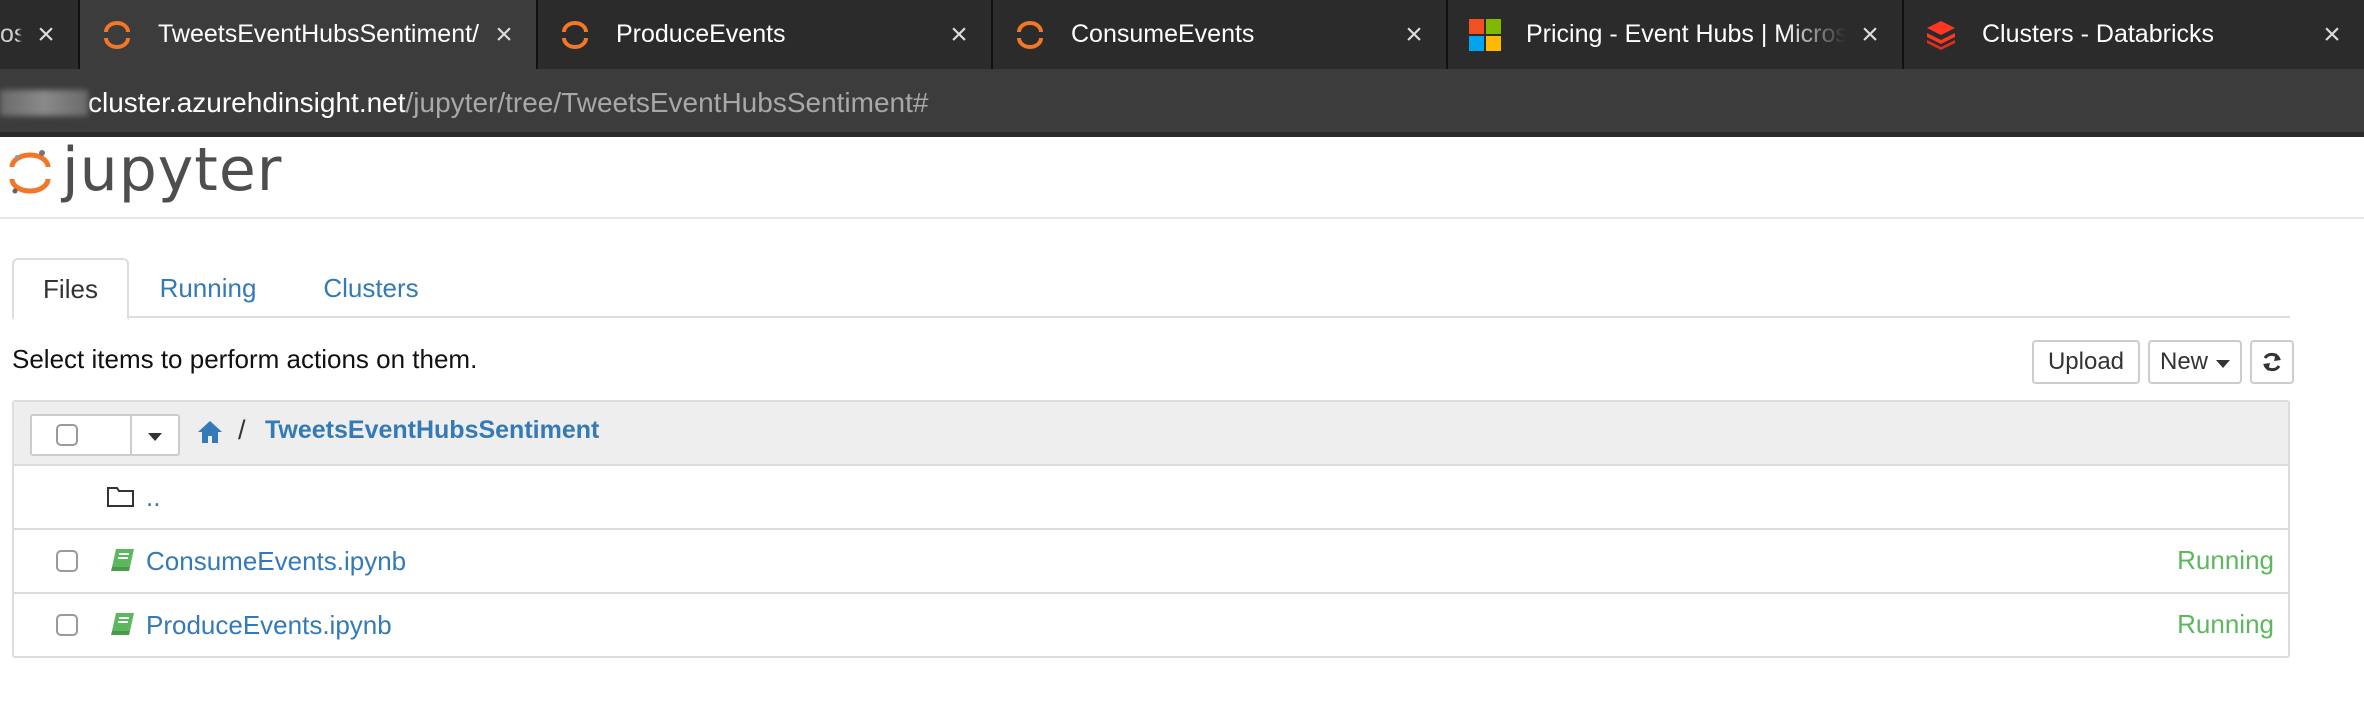 The width and height of the screenshot is (2364, 718). Describe the element at coordinates (276, 561) in the screenshot. I see `notebook-link-consume: ConsumeEvents.ipynb` at that location.